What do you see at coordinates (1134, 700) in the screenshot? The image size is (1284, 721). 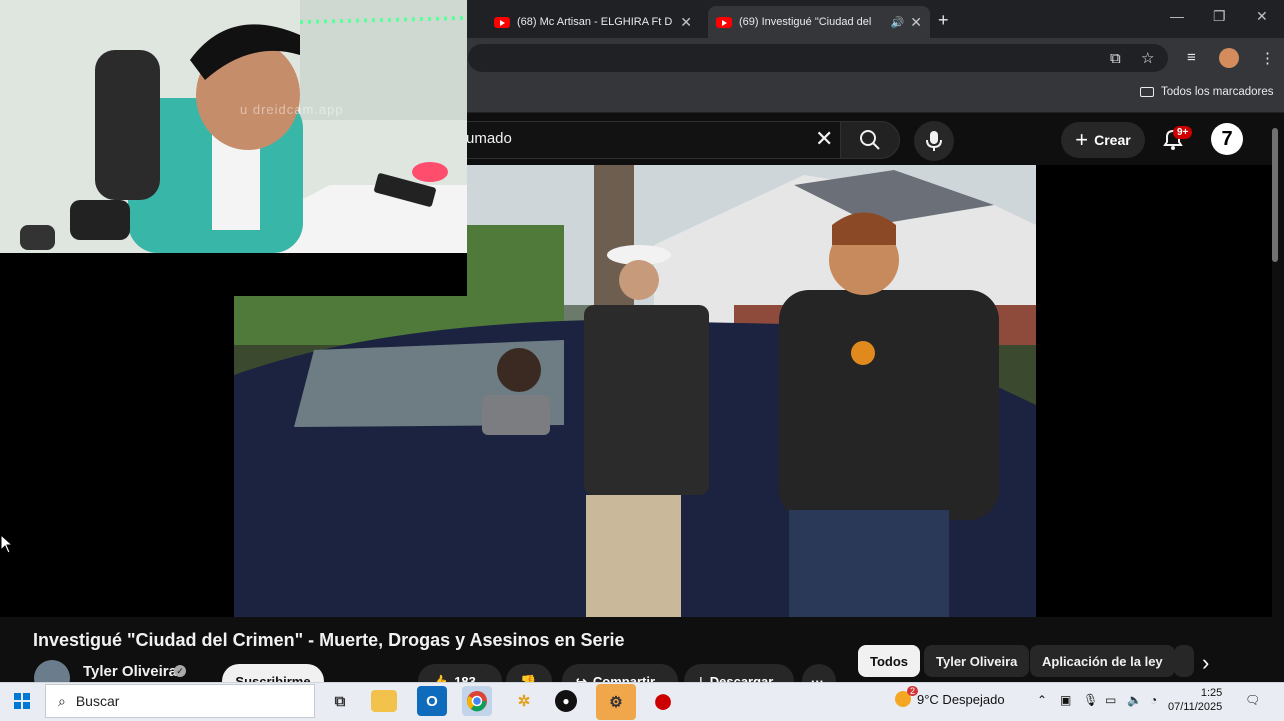 I see `volume-icon: 🔈` at bounding box center [1134, 700].